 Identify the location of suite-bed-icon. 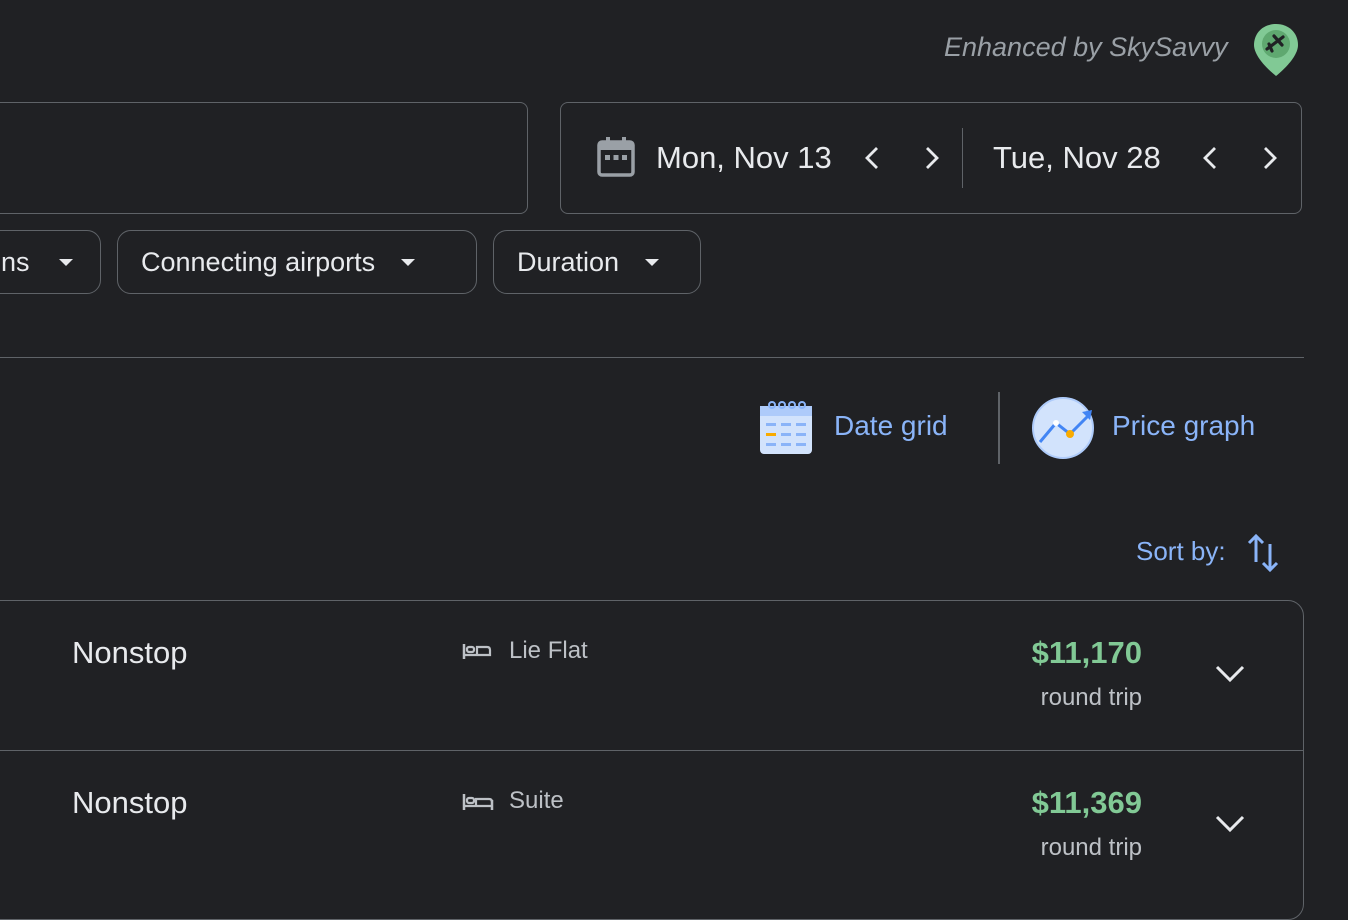
(478, 802).